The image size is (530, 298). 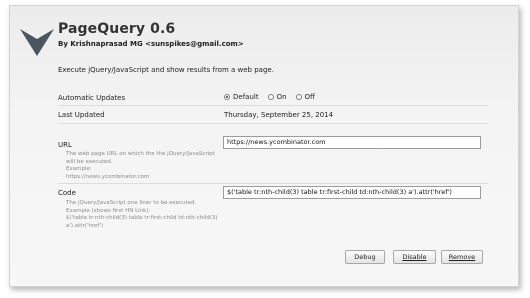 I want to click on url-input: https://news.ycombinator.com, so click(x=352, y=142).